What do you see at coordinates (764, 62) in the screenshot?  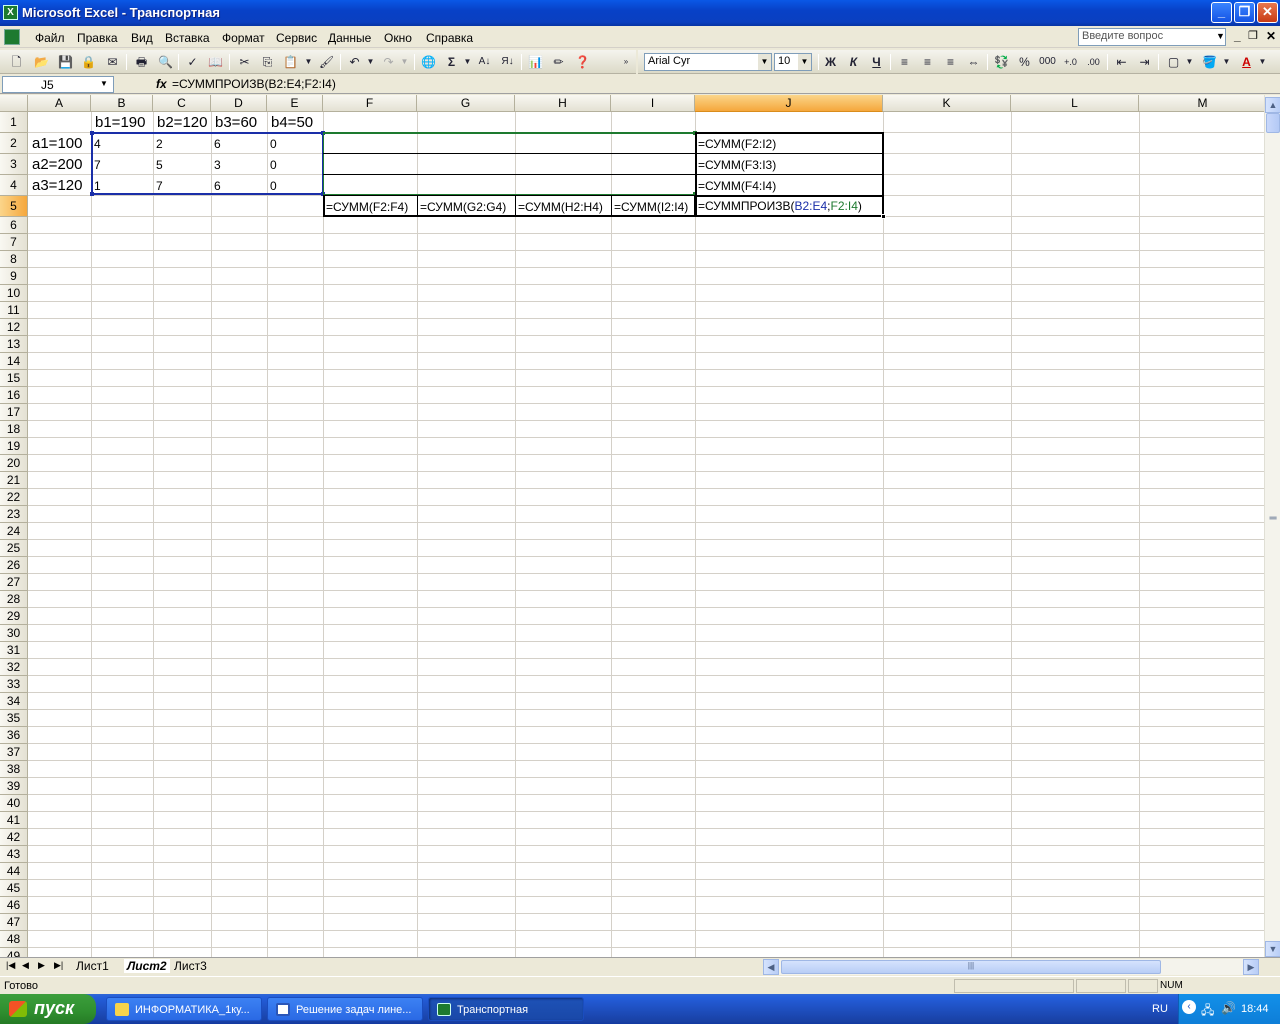 I see `font-name-dropdown-icon: ▼` at bounding box center [764, 62].